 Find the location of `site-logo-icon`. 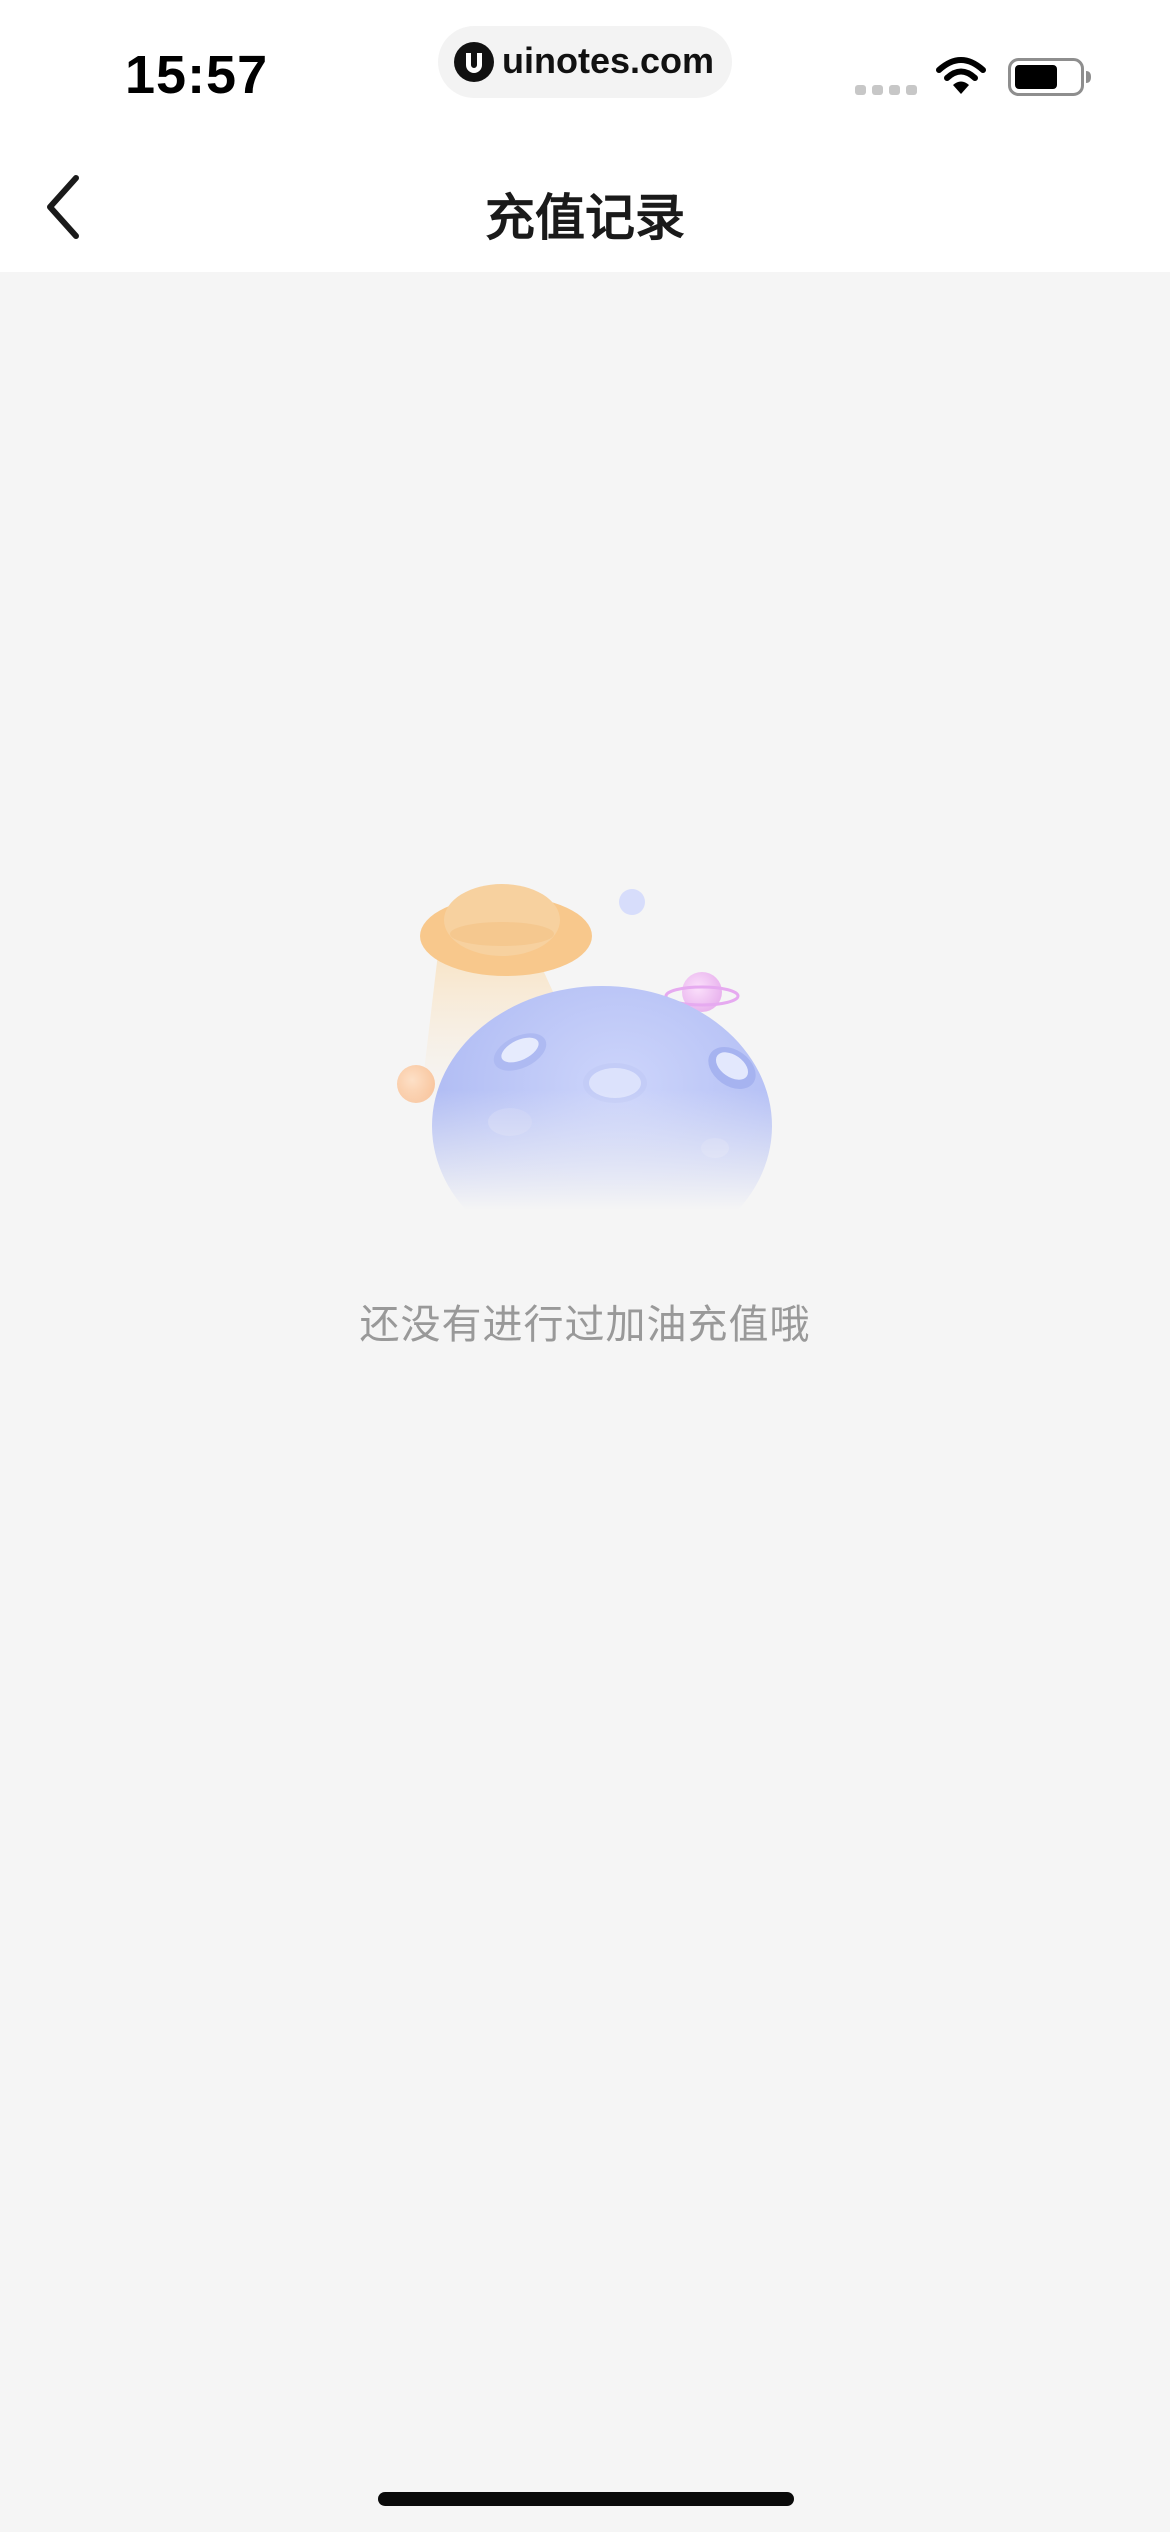

site-logo-icon is located at coordinates (474, 62).